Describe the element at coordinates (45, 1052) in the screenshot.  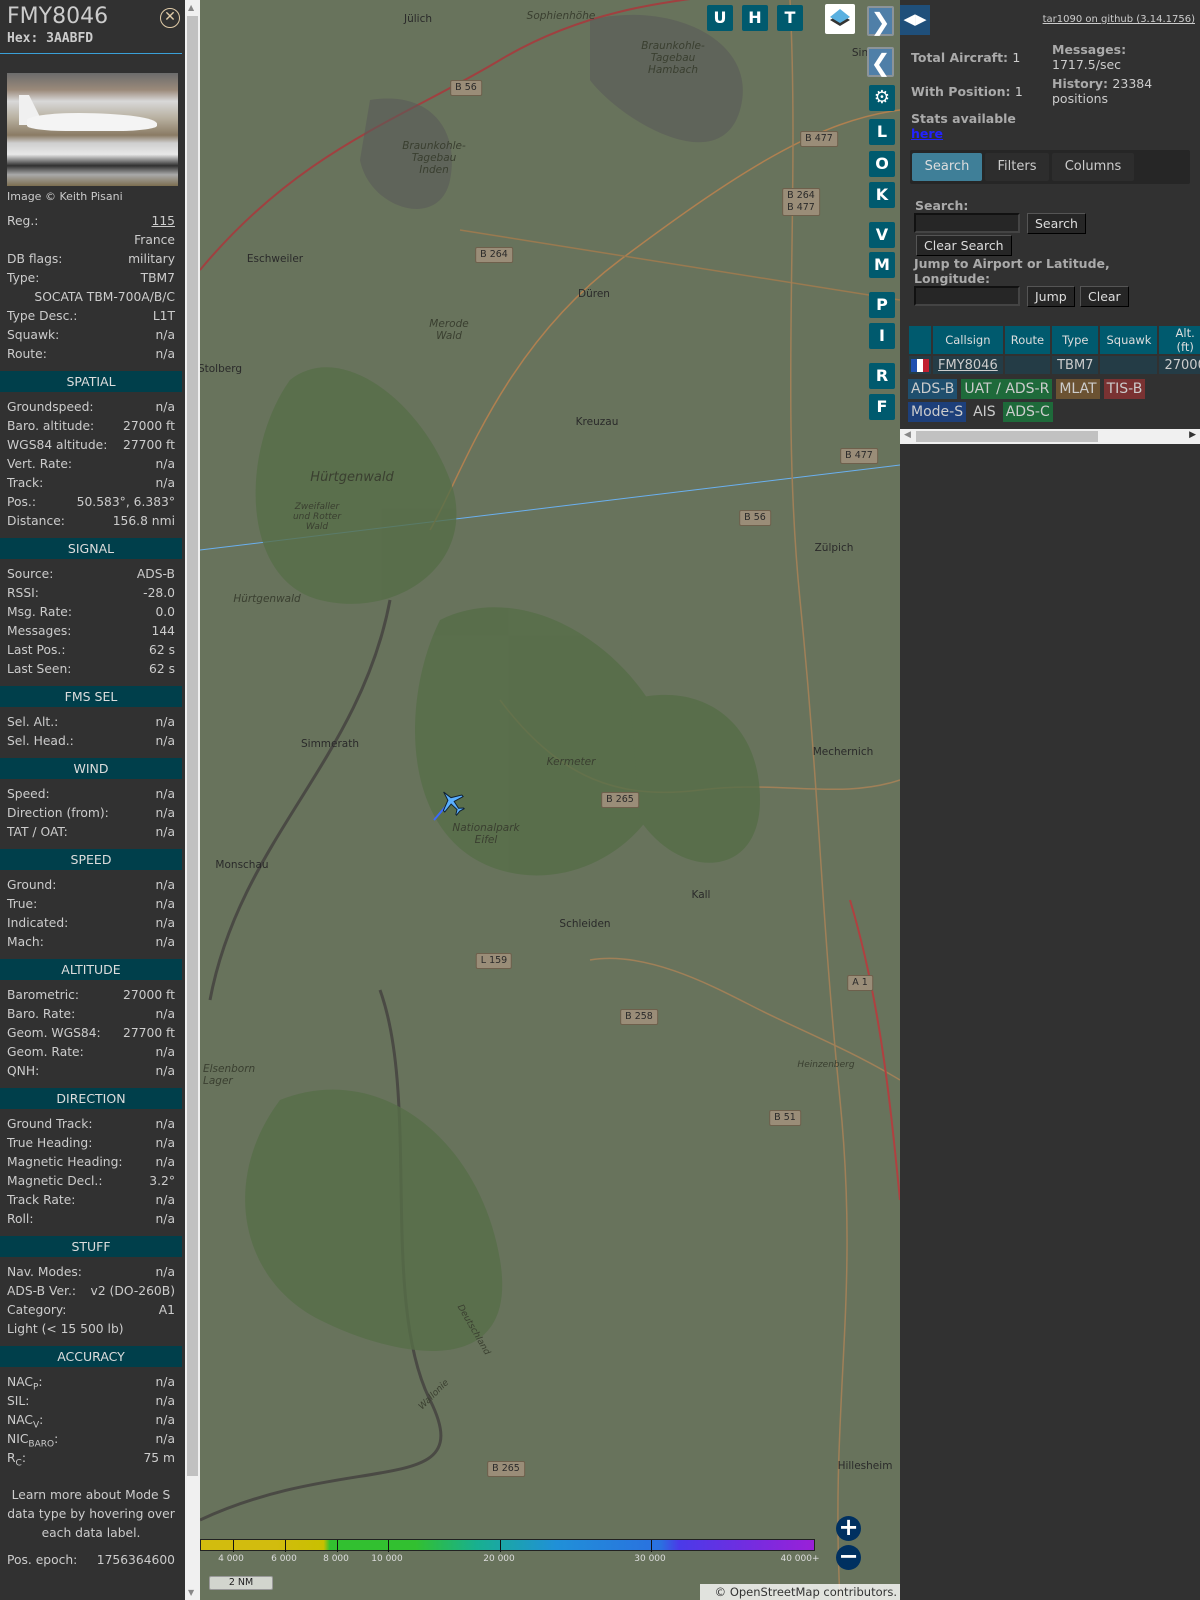
I see `row-label: Geom. Rate:` at that location.